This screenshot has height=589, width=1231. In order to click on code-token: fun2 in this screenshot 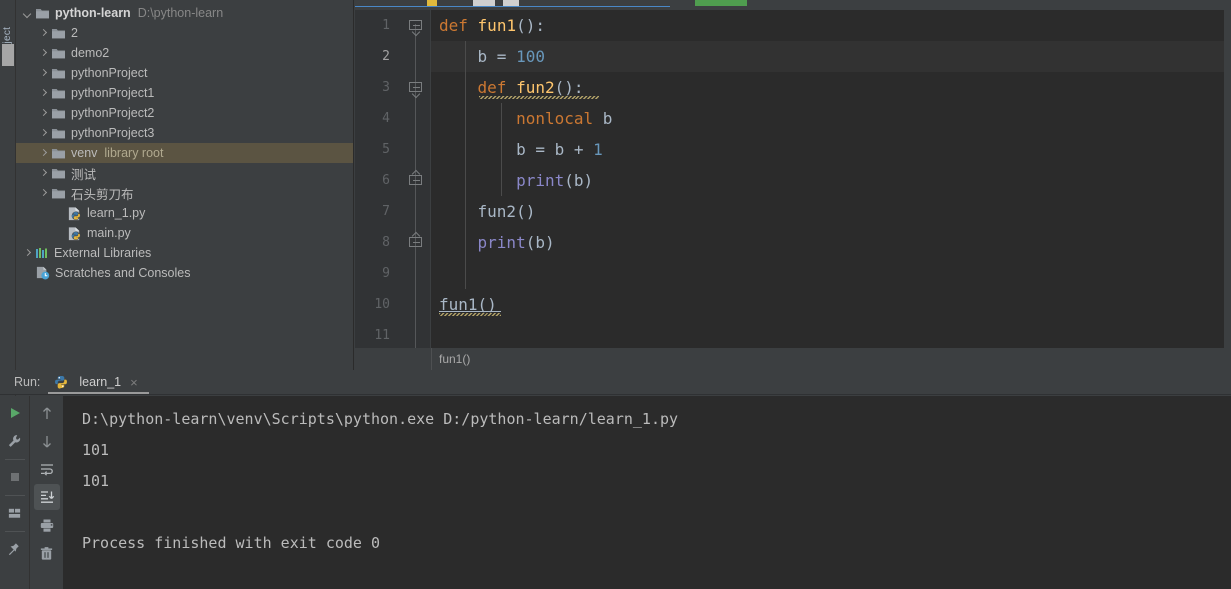, I will do `click(497, 211)`.